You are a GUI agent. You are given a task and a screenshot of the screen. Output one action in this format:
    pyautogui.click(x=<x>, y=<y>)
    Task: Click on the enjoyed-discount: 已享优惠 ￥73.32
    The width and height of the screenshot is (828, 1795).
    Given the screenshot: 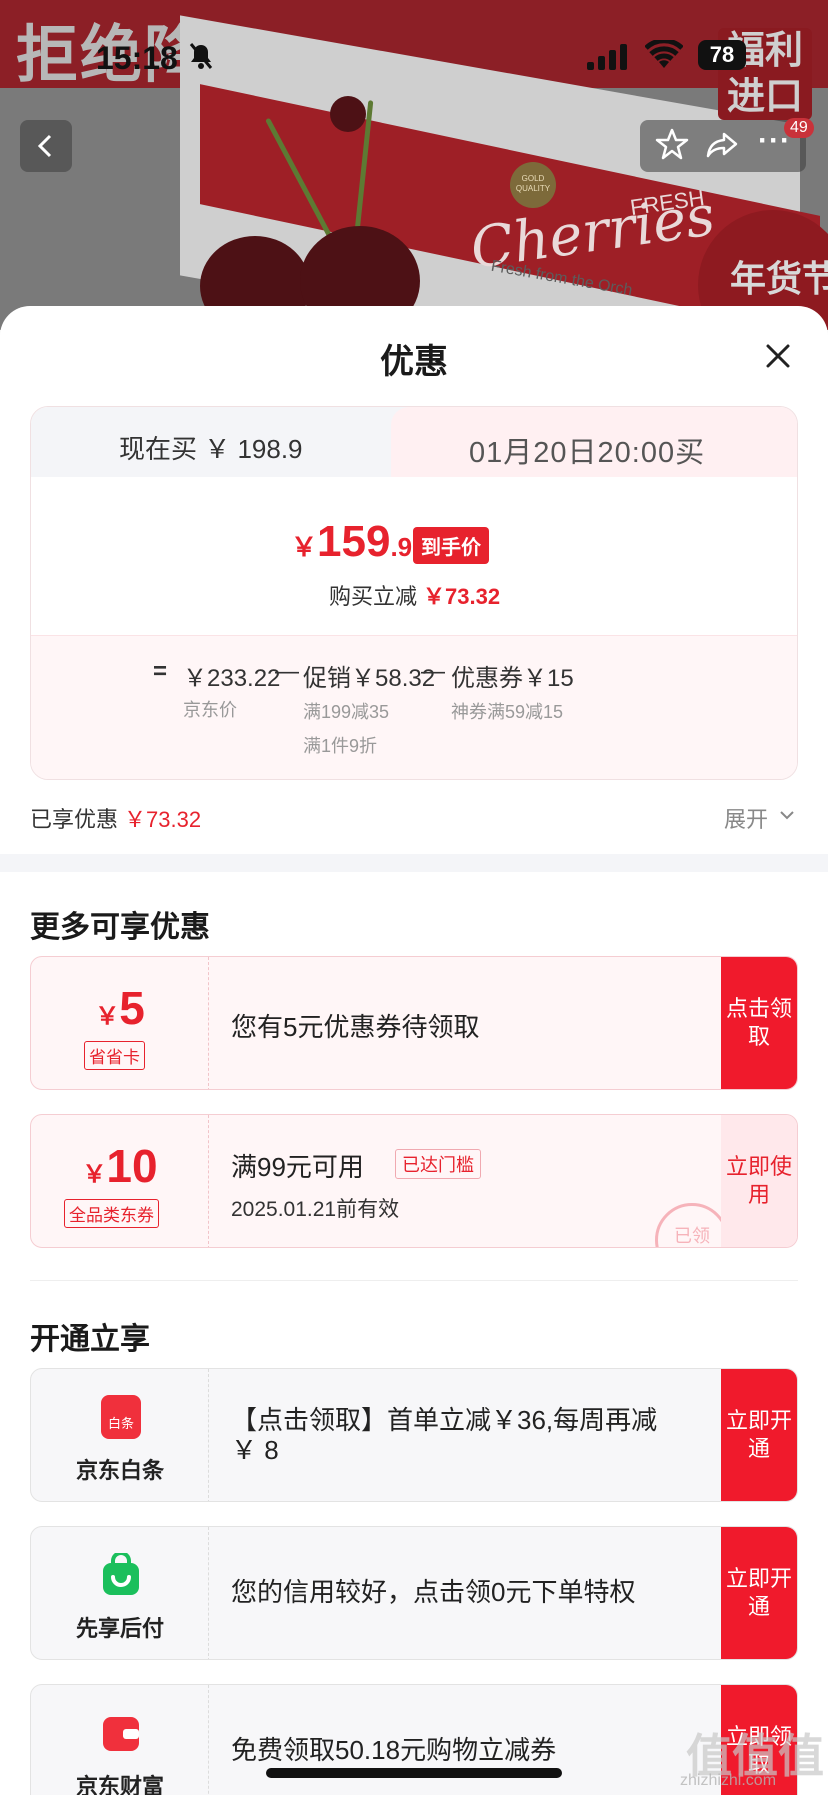 What is the action you would take?
    pyautogui.click(x=116, y=819)
    